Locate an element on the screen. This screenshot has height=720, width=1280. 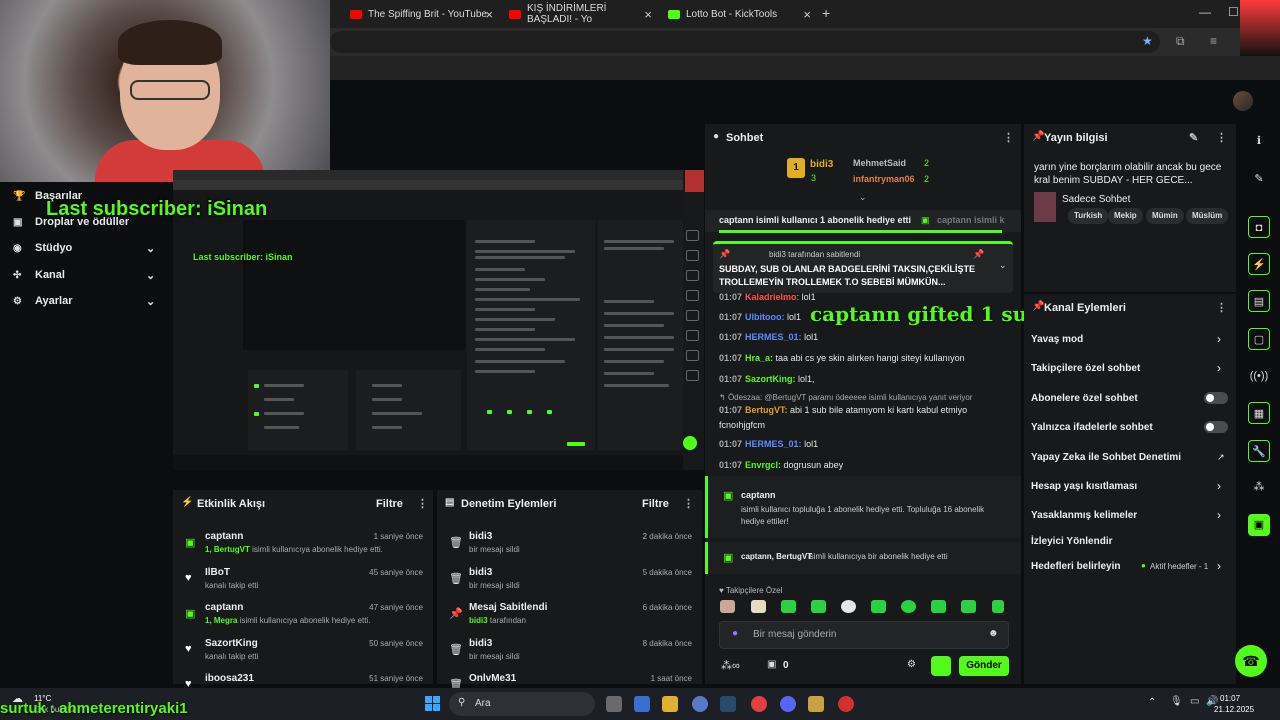
extensions-icon: ⧉ is located at coordinates (1180, 41).